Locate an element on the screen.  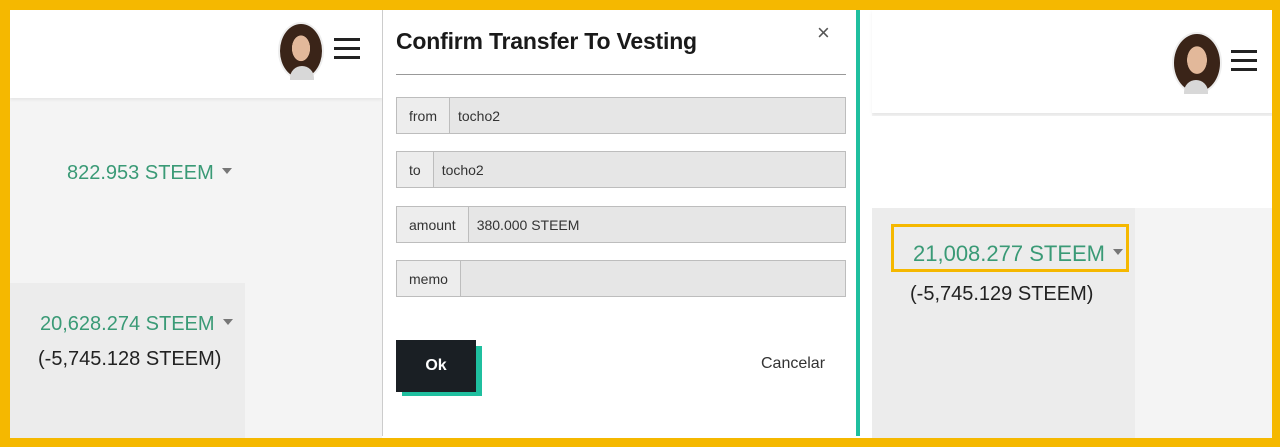
steem-balance-value: 822.953 STEEM is located at coordinates (140, 173).